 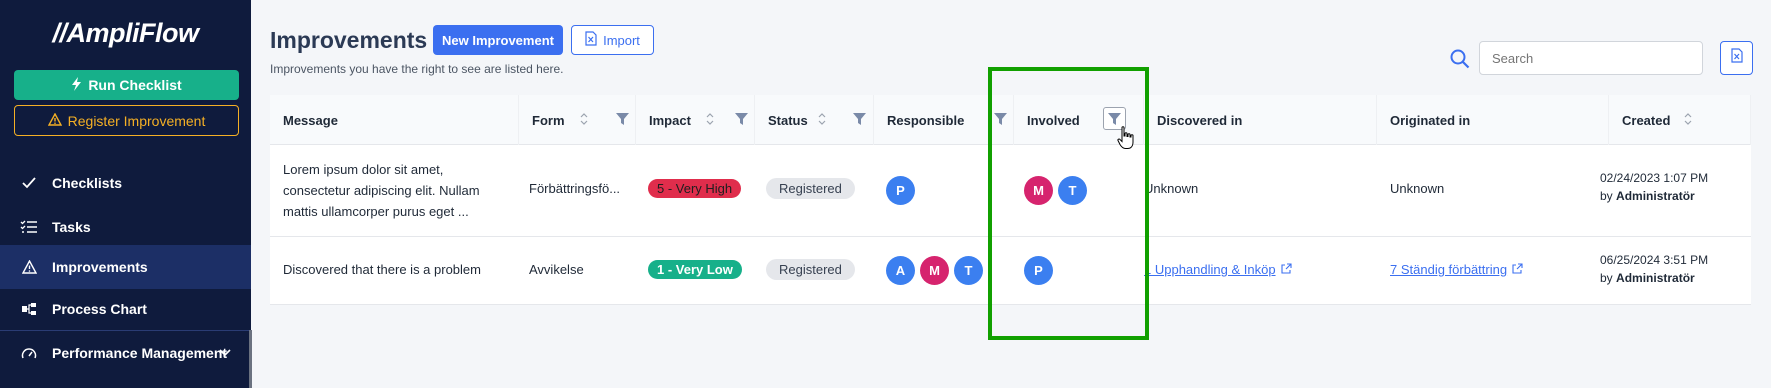 What do you see at coordinates (1200, 120) in the screenshot?
I see `column-label: Discovered in` at bounding box center [1200, 120].